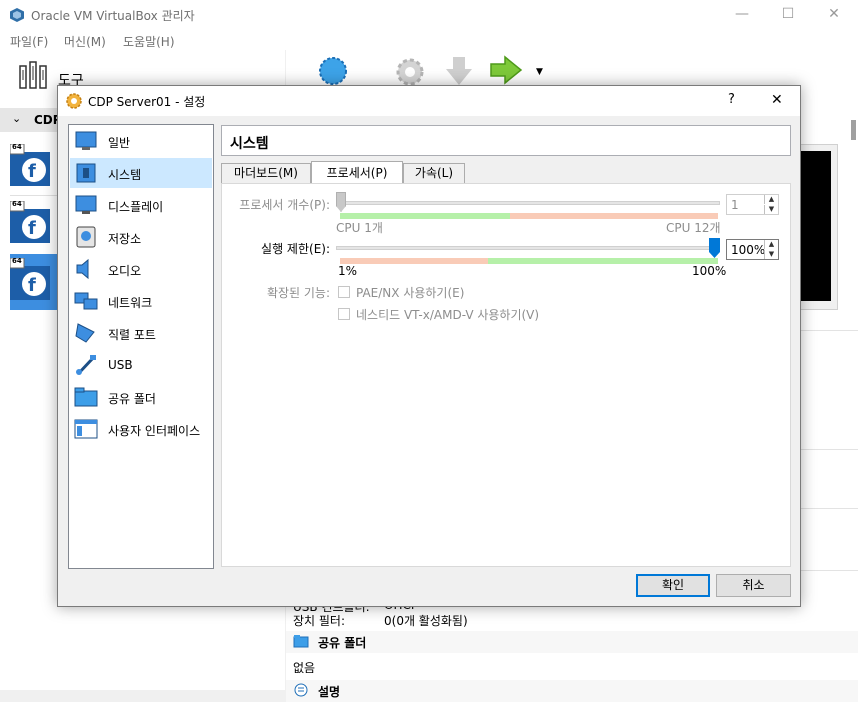 The height and width of the screenshot is (702, 858). What do you see at coordinates (74, 101) in the screenshot?
I see `settings-dialog-icon` at bounding box center [74, 101].